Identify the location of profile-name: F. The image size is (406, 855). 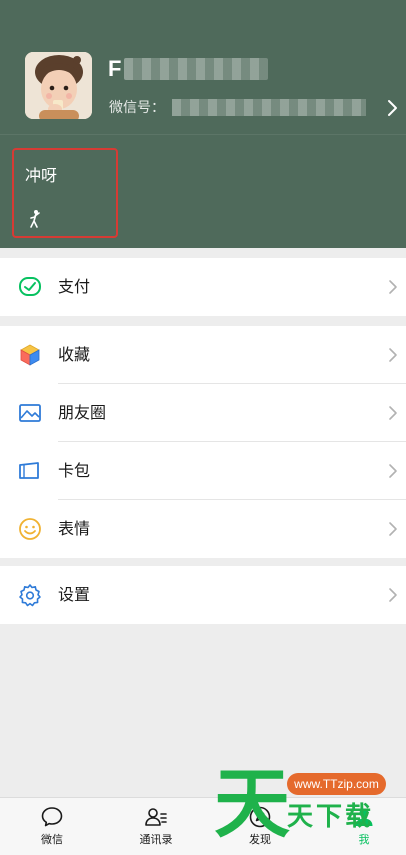
(115, 68).